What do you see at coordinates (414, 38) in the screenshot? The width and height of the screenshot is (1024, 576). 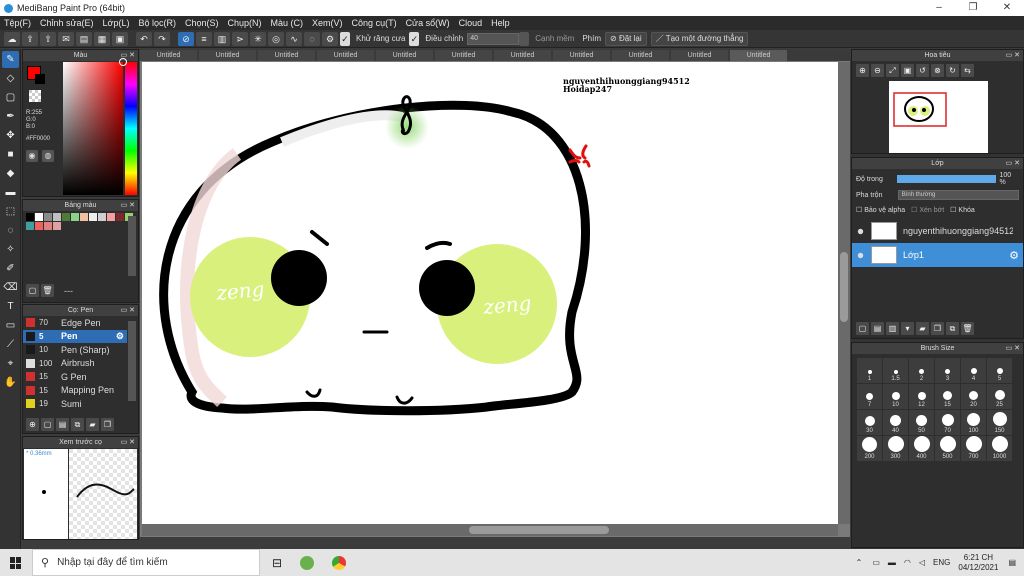 I see `adjust-checkbox: ✓` at bounding box center [414, 38].